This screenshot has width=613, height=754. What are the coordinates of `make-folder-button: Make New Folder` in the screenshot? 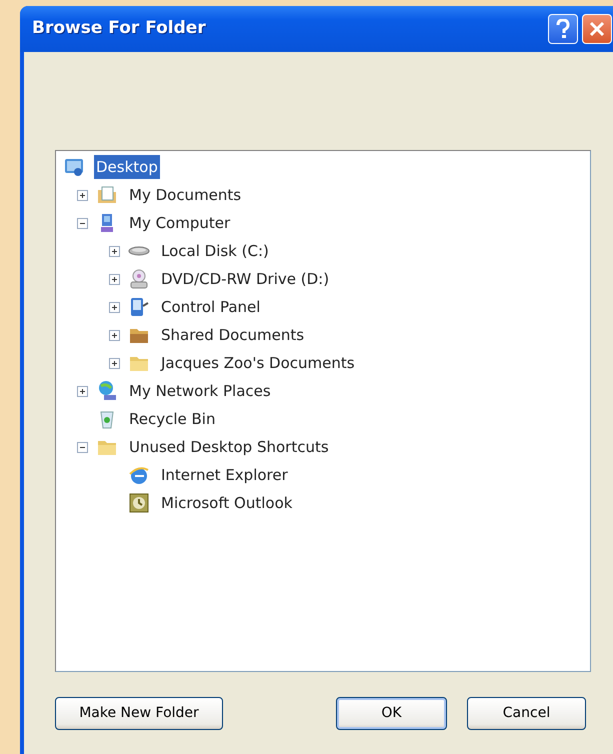 It's located at (139, 713).